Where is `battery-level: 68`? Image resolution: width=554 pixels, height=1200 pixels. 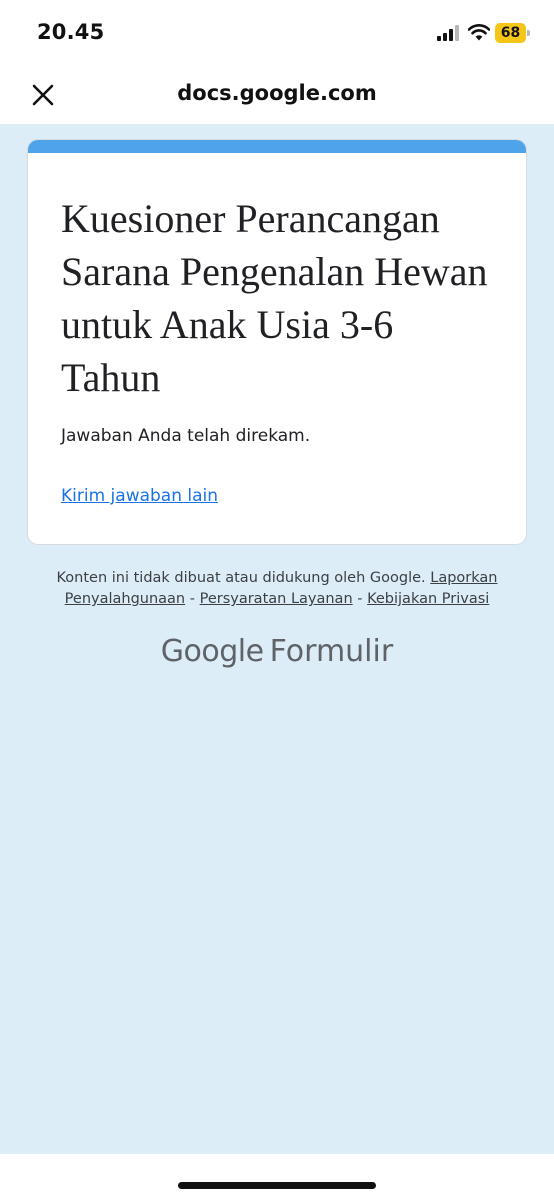
battery-level: 68 is located at coordinates (510, 33).